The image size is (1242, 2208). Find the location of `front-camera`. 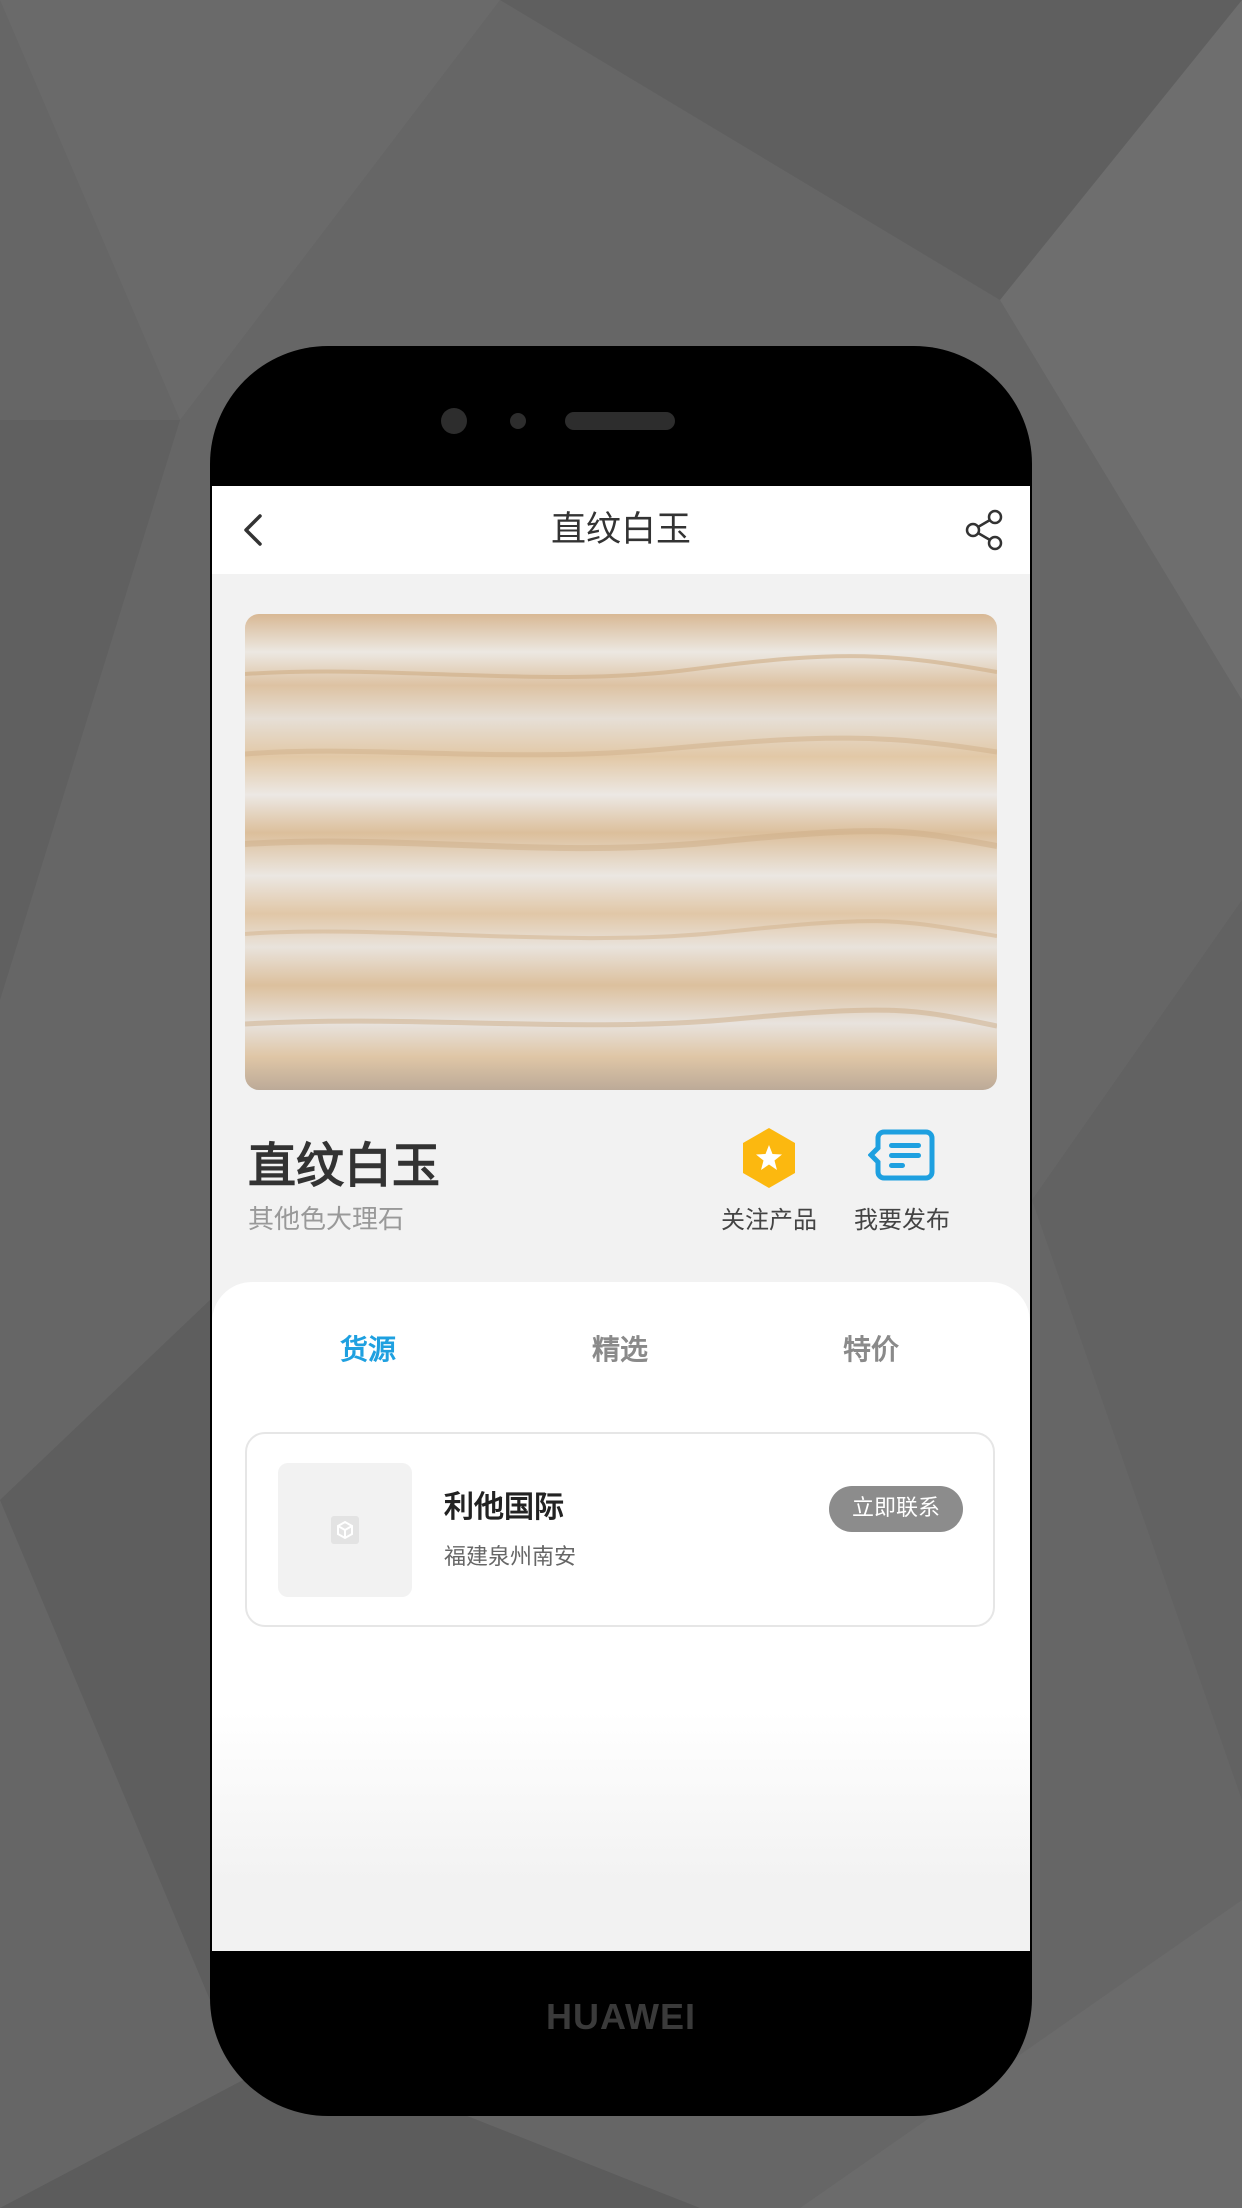

front-camera is located at coordinates (454, 421).